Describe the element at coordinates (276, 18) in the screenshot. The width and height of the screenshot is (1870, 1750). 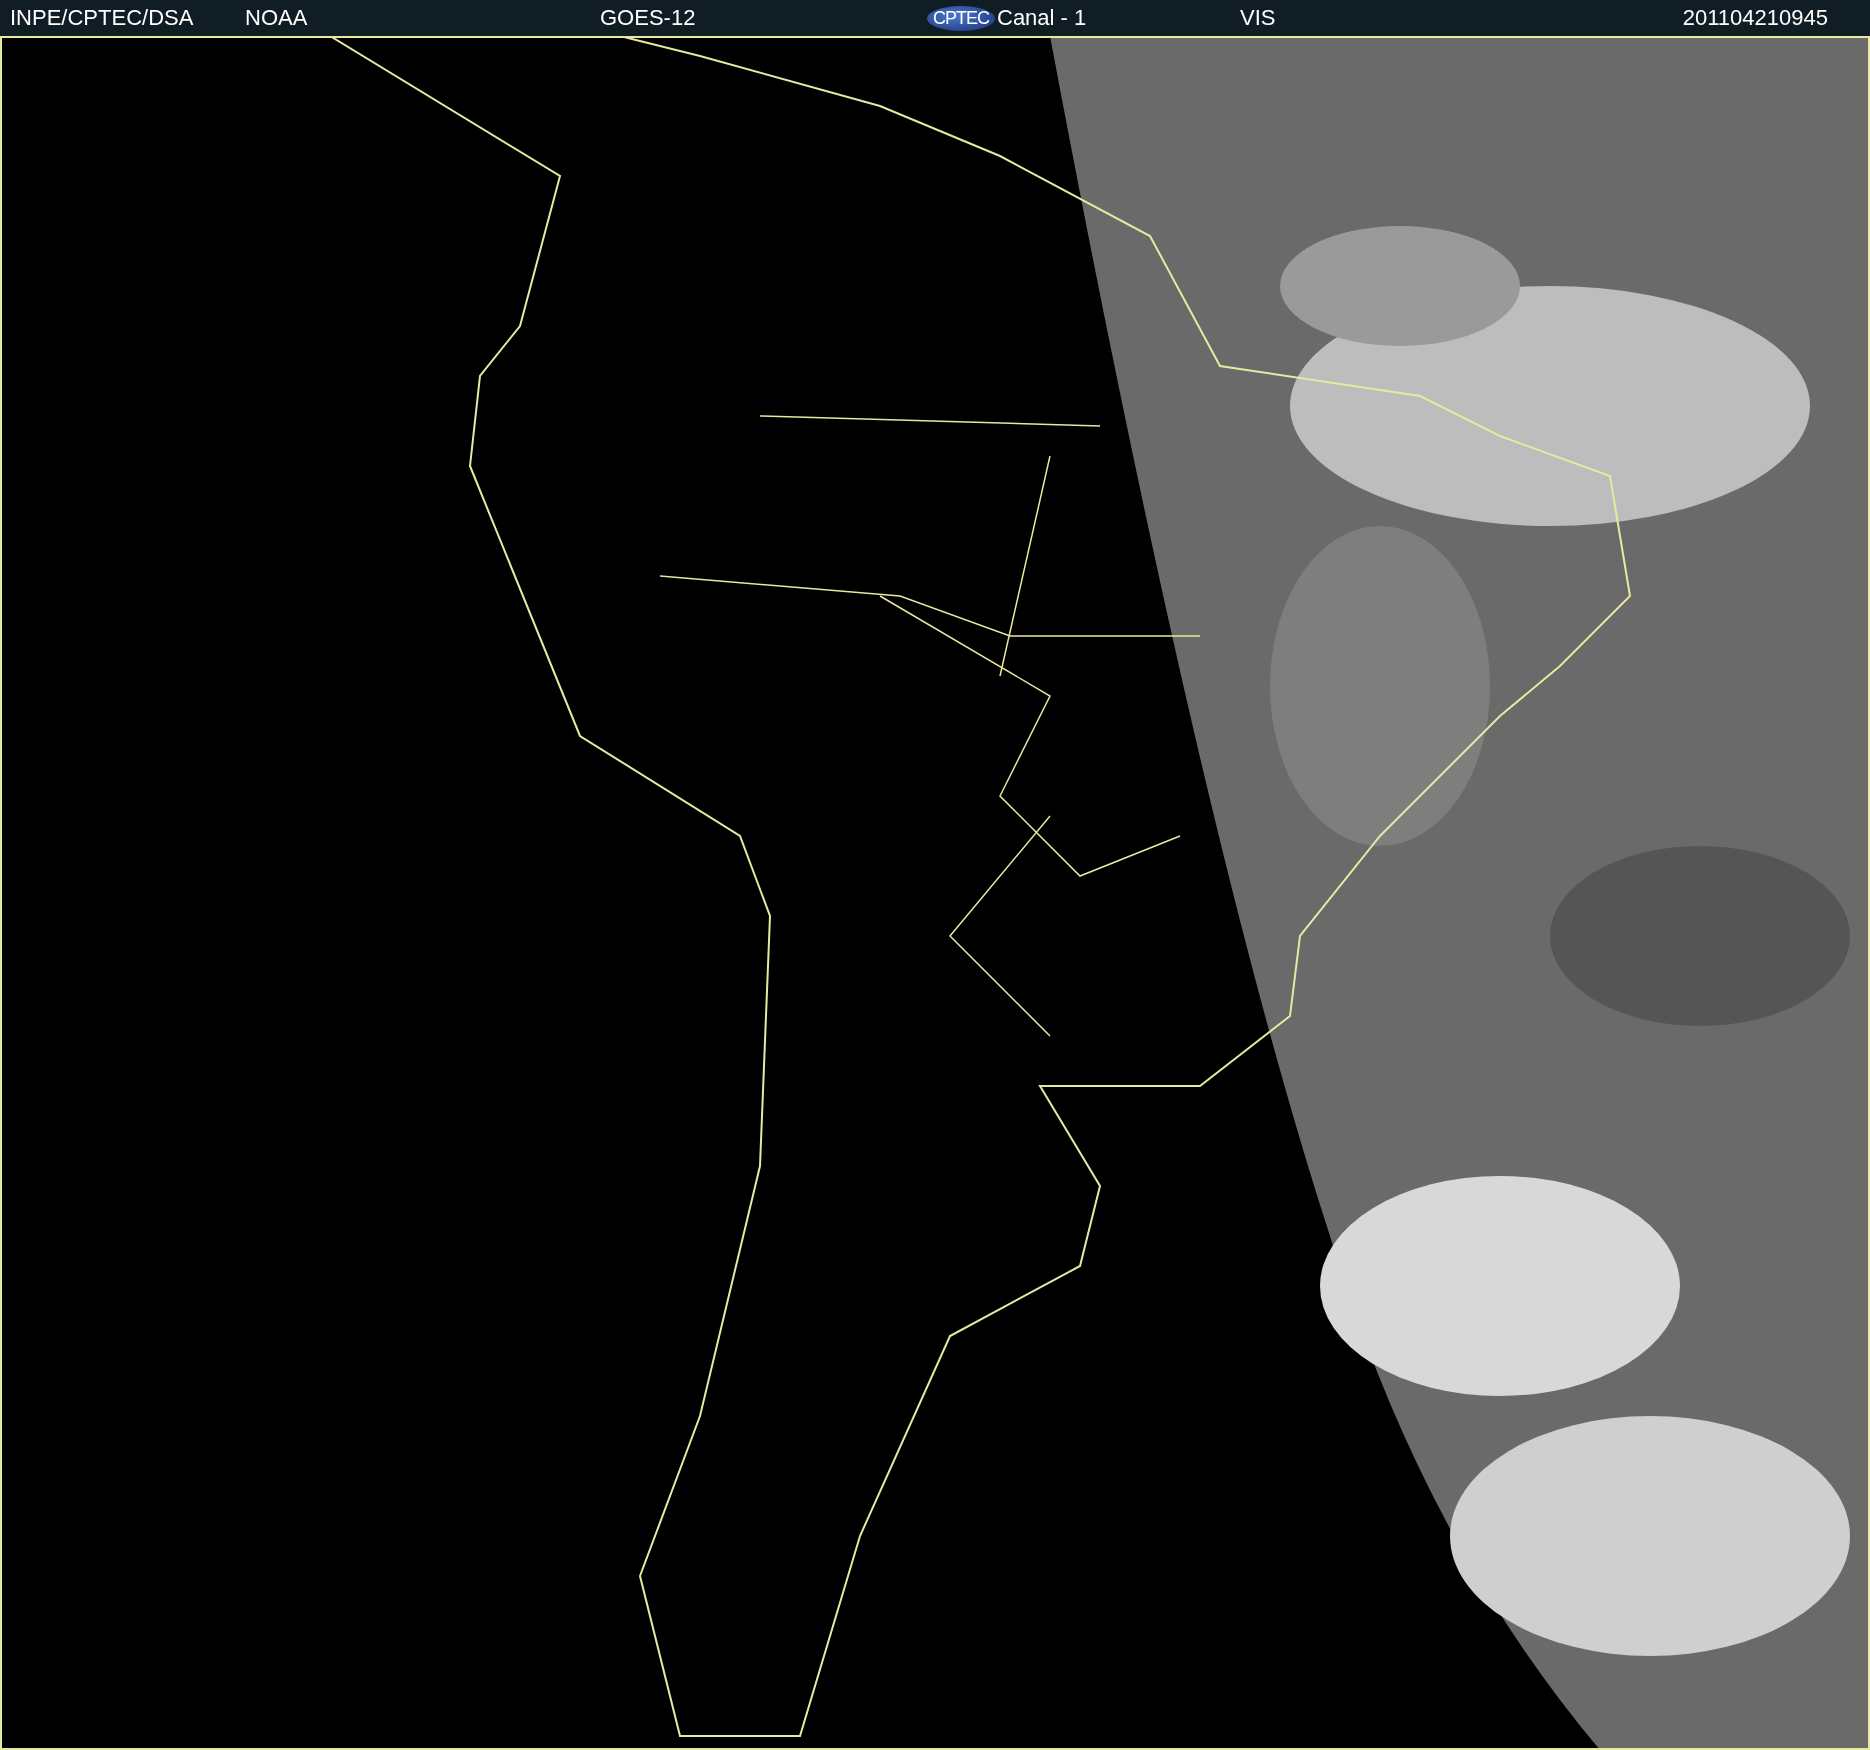
I see `header-label: NOAA` at that location.